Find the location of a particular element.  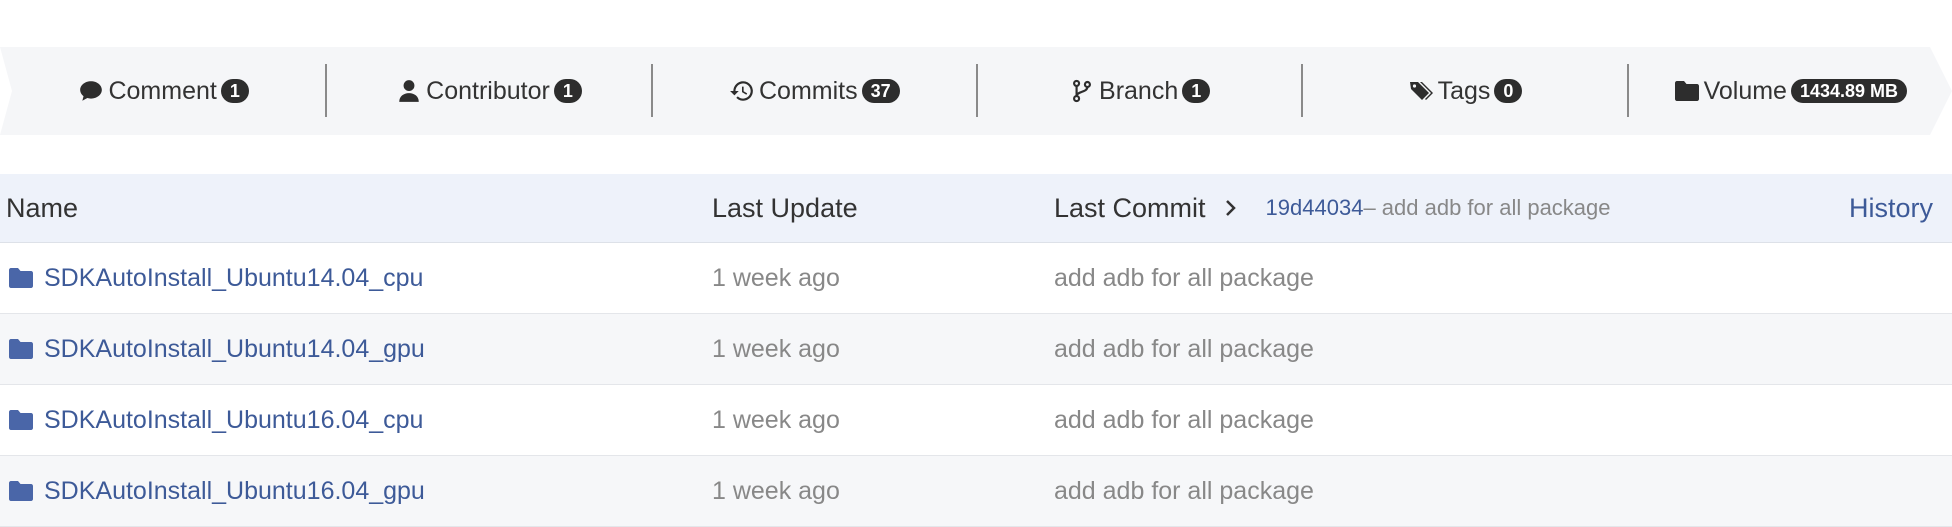

stat-volume: Volume 1434.89 MB is located at coordinates (1789, 91).